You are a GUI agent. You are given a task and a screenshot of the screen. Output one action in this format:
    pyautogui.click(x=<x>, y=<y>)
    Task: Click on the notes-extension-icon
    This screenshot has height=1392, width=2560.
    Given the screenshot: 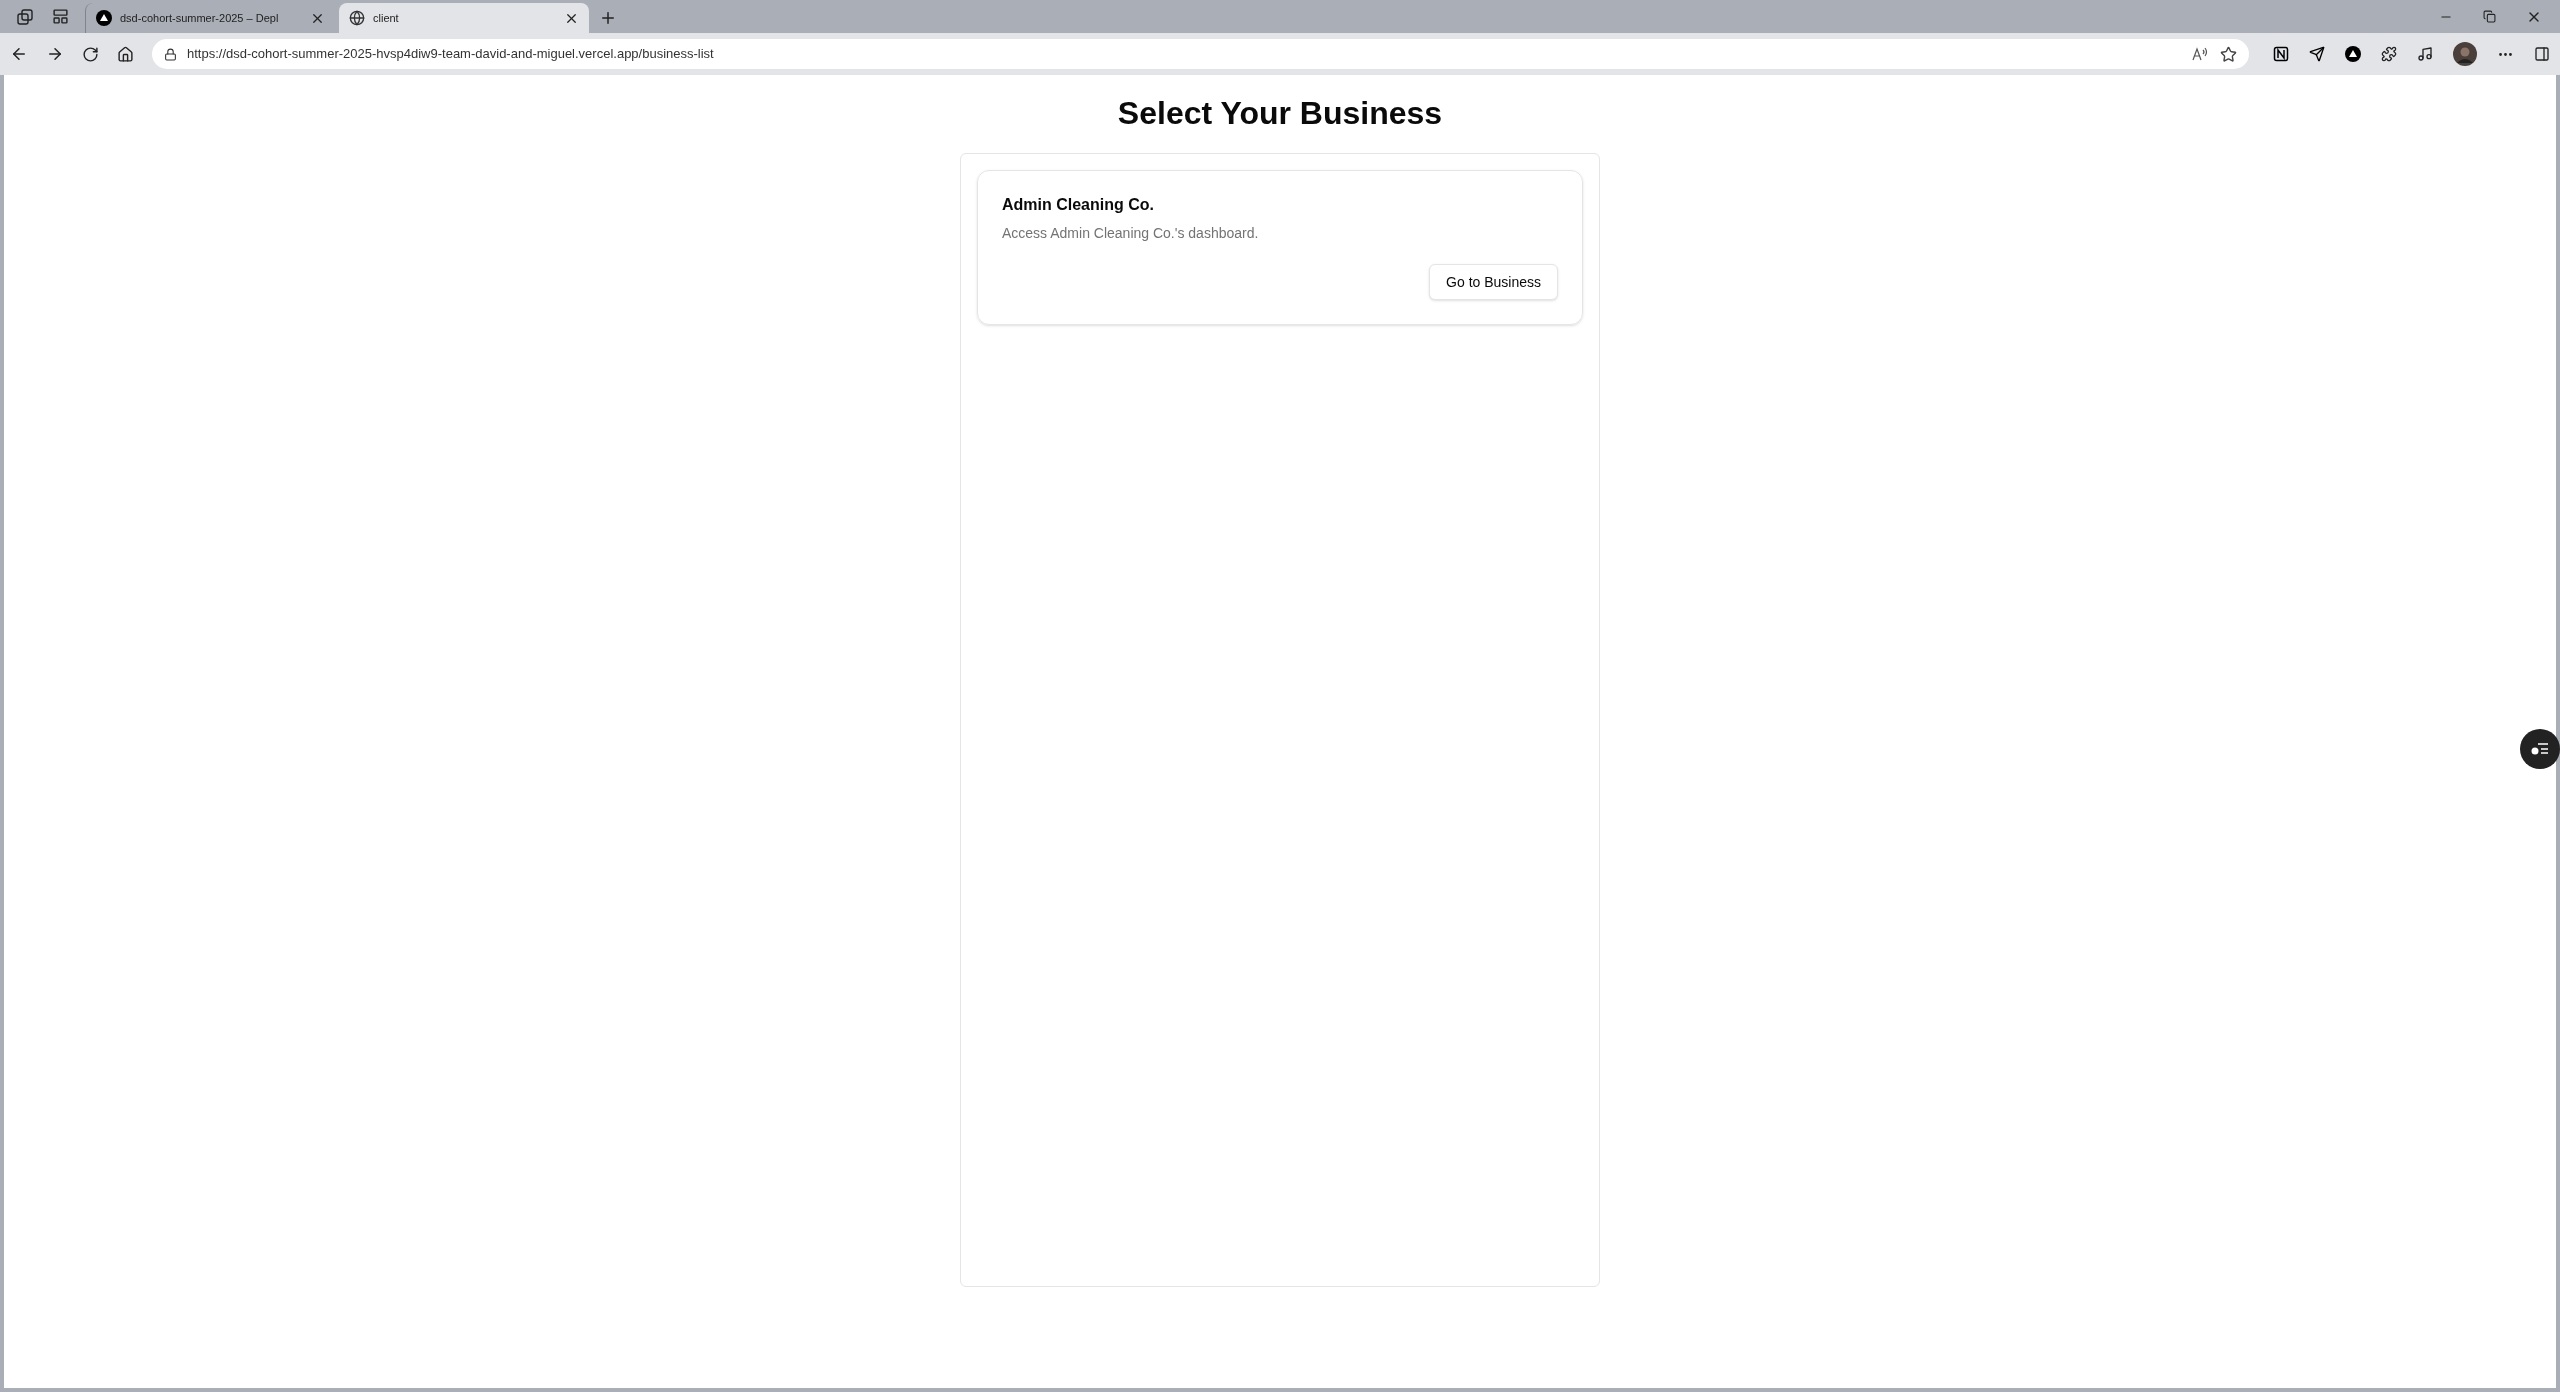 What is the action you would take?
    pyautogui.click(x=2281, y=54)
    